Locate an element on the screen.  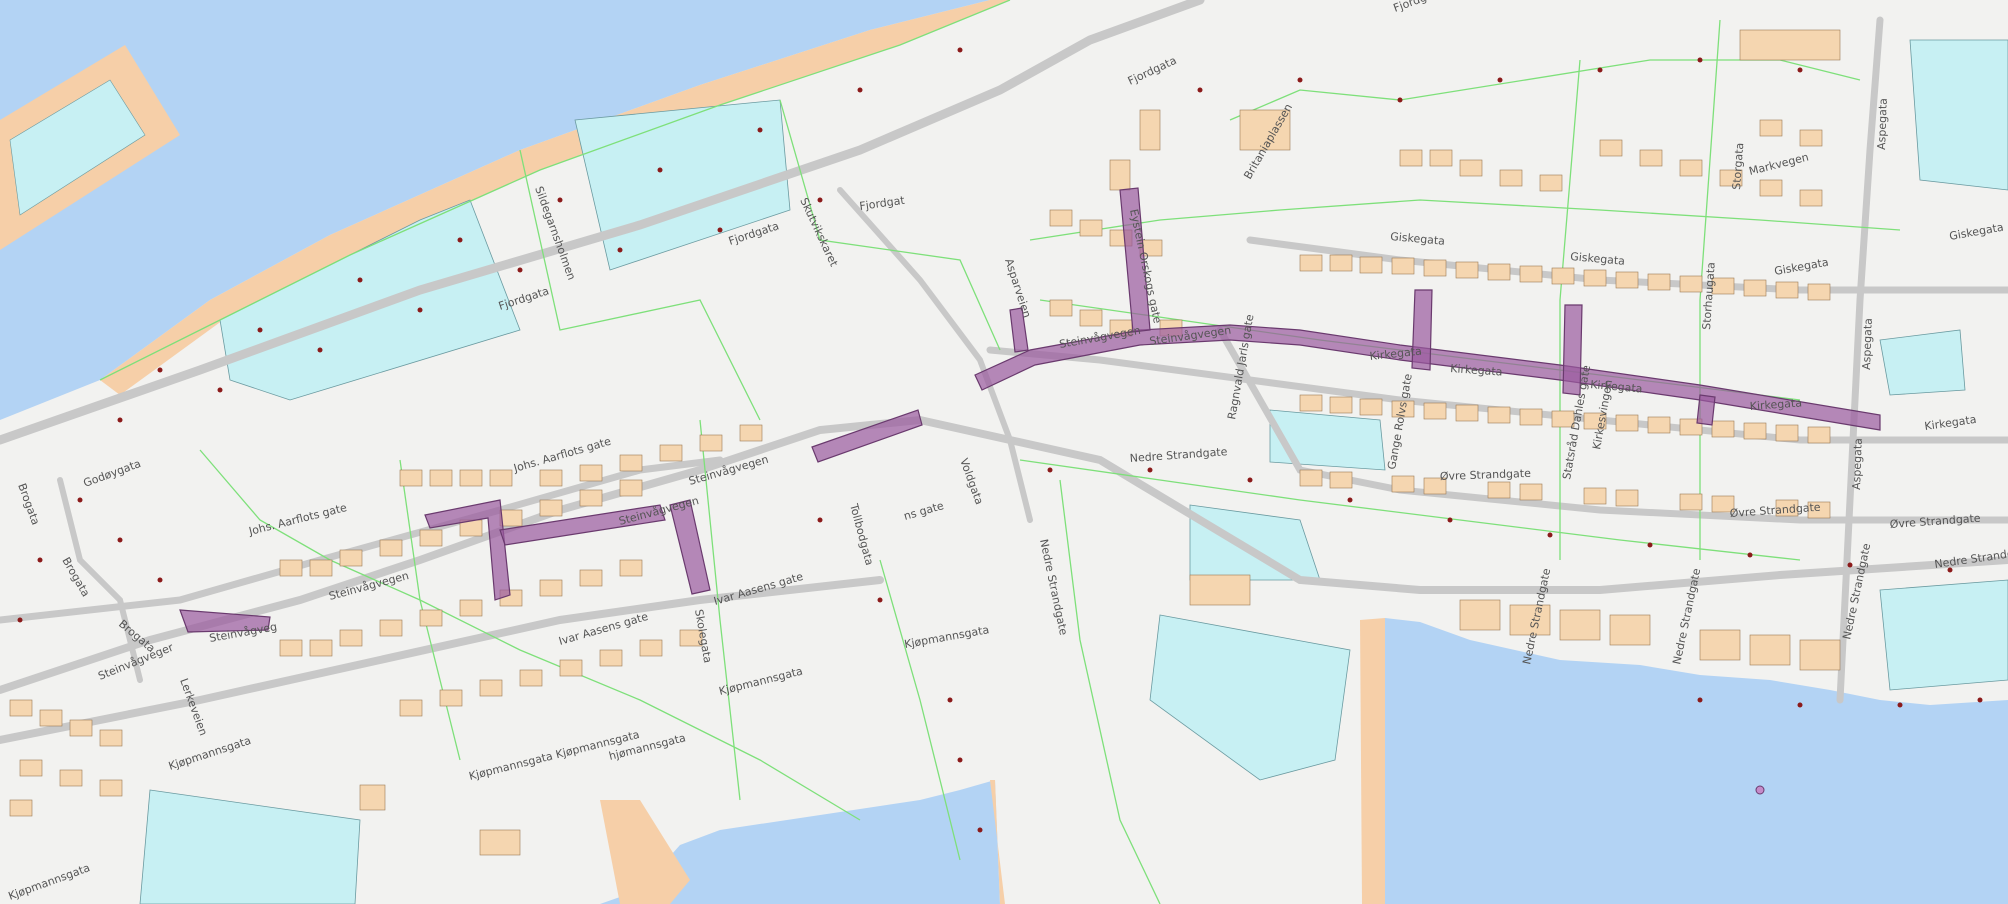
quay-bottom-right is located at coordinates (1372, 761).